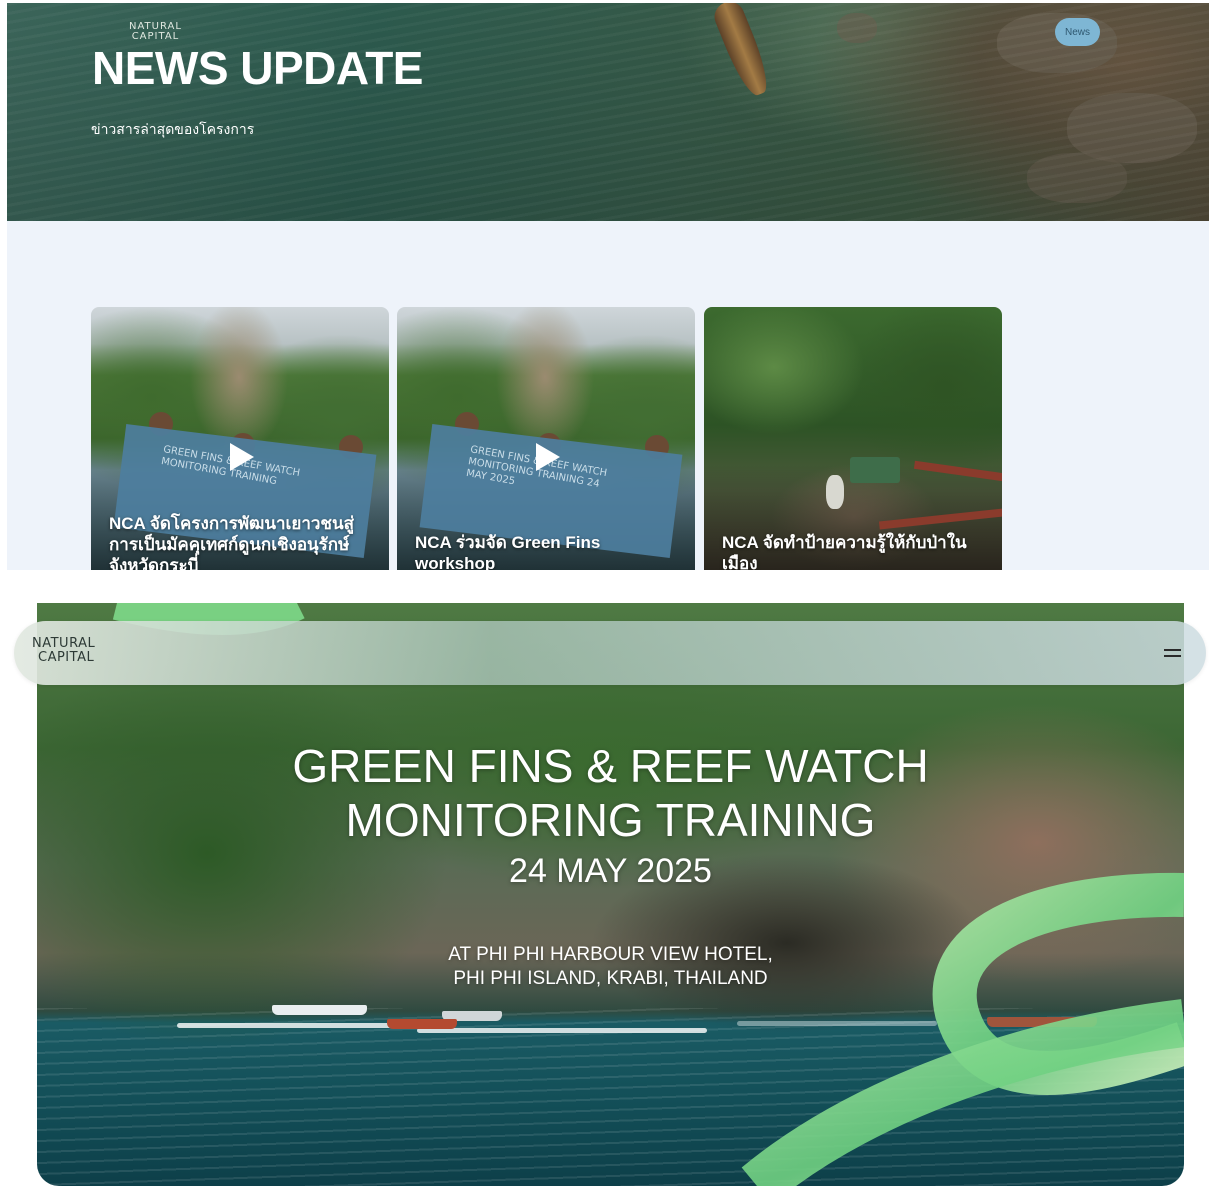 The width and height of the screenshot is (1209, 1186). I want to click on page-subtitle: ข่าวสารล่าสุดของโครงการ, so click(173, 130).